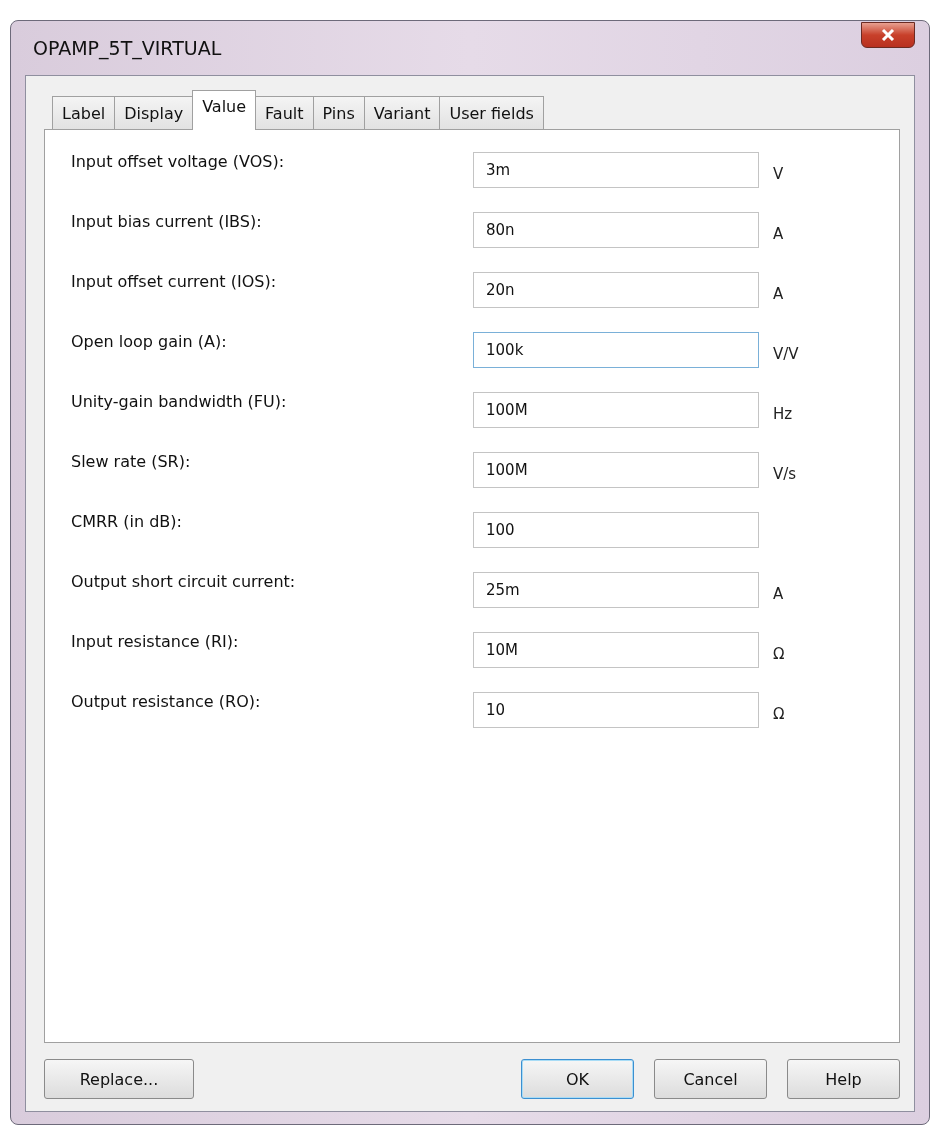 This screenshot has width=936, height=1135. I want to click on value-field: 10M, so click(616, 650).